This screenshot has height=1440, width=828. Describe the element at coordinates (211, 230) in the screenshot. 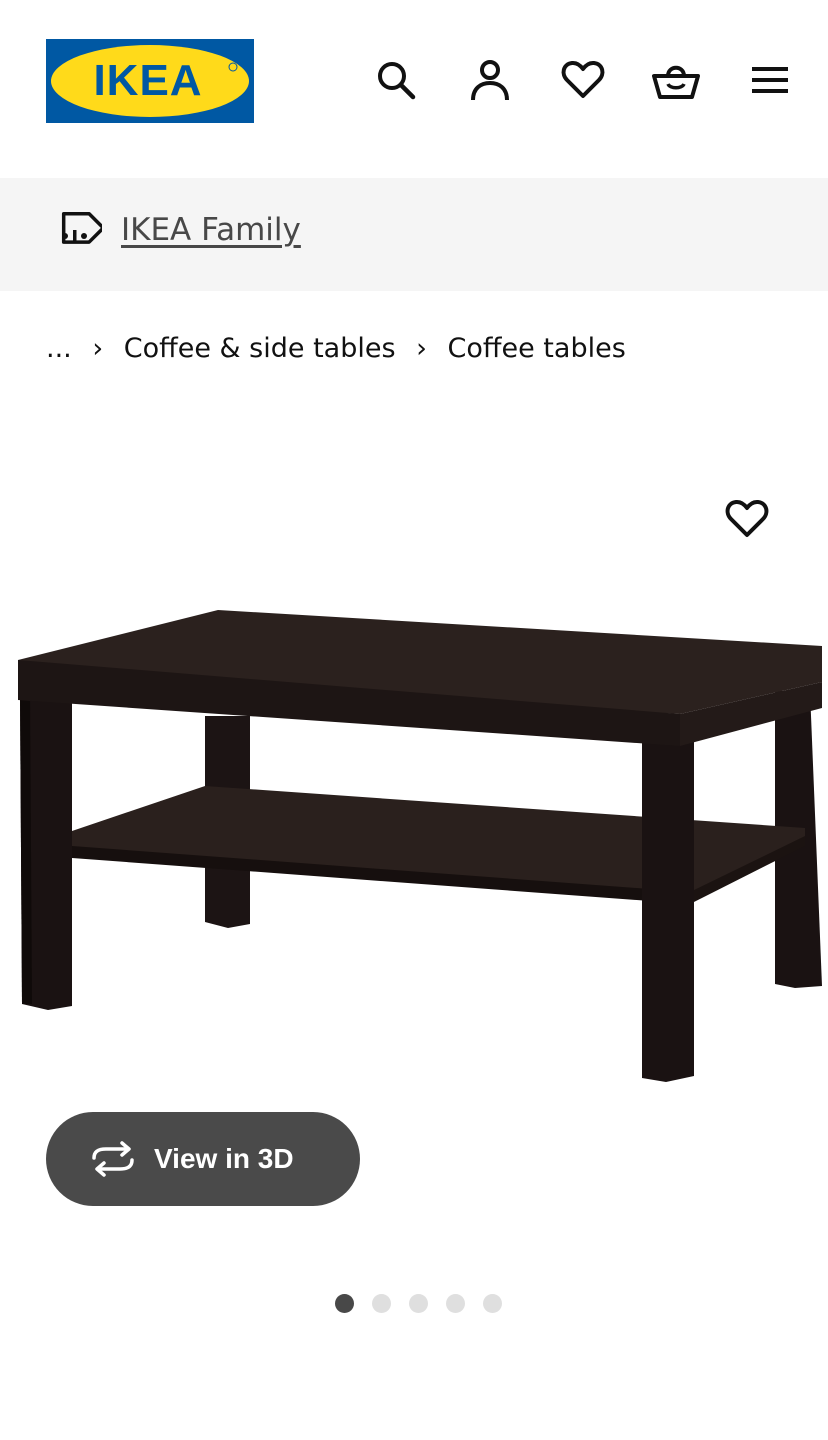

I see `ikea-family-link: IKEA Family` at that location.